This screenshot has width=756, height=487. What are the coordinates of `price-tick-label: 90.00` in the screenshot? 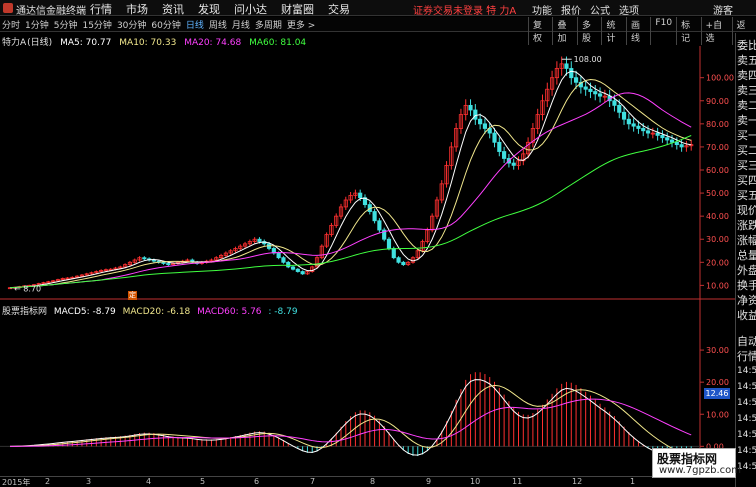 It's located at (717, 101).